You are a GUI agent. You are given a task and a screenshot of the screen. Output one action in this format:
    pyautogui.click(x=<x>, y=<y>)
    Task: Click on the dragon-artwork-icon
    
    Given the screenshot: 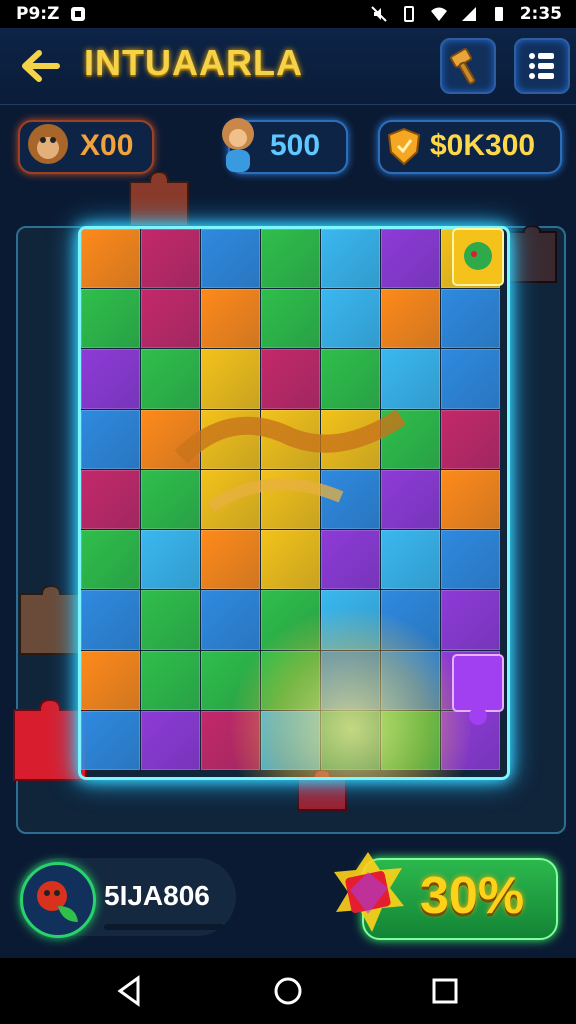 What is the action you would take?
    pyautogui.click(x=290, y=461)
    